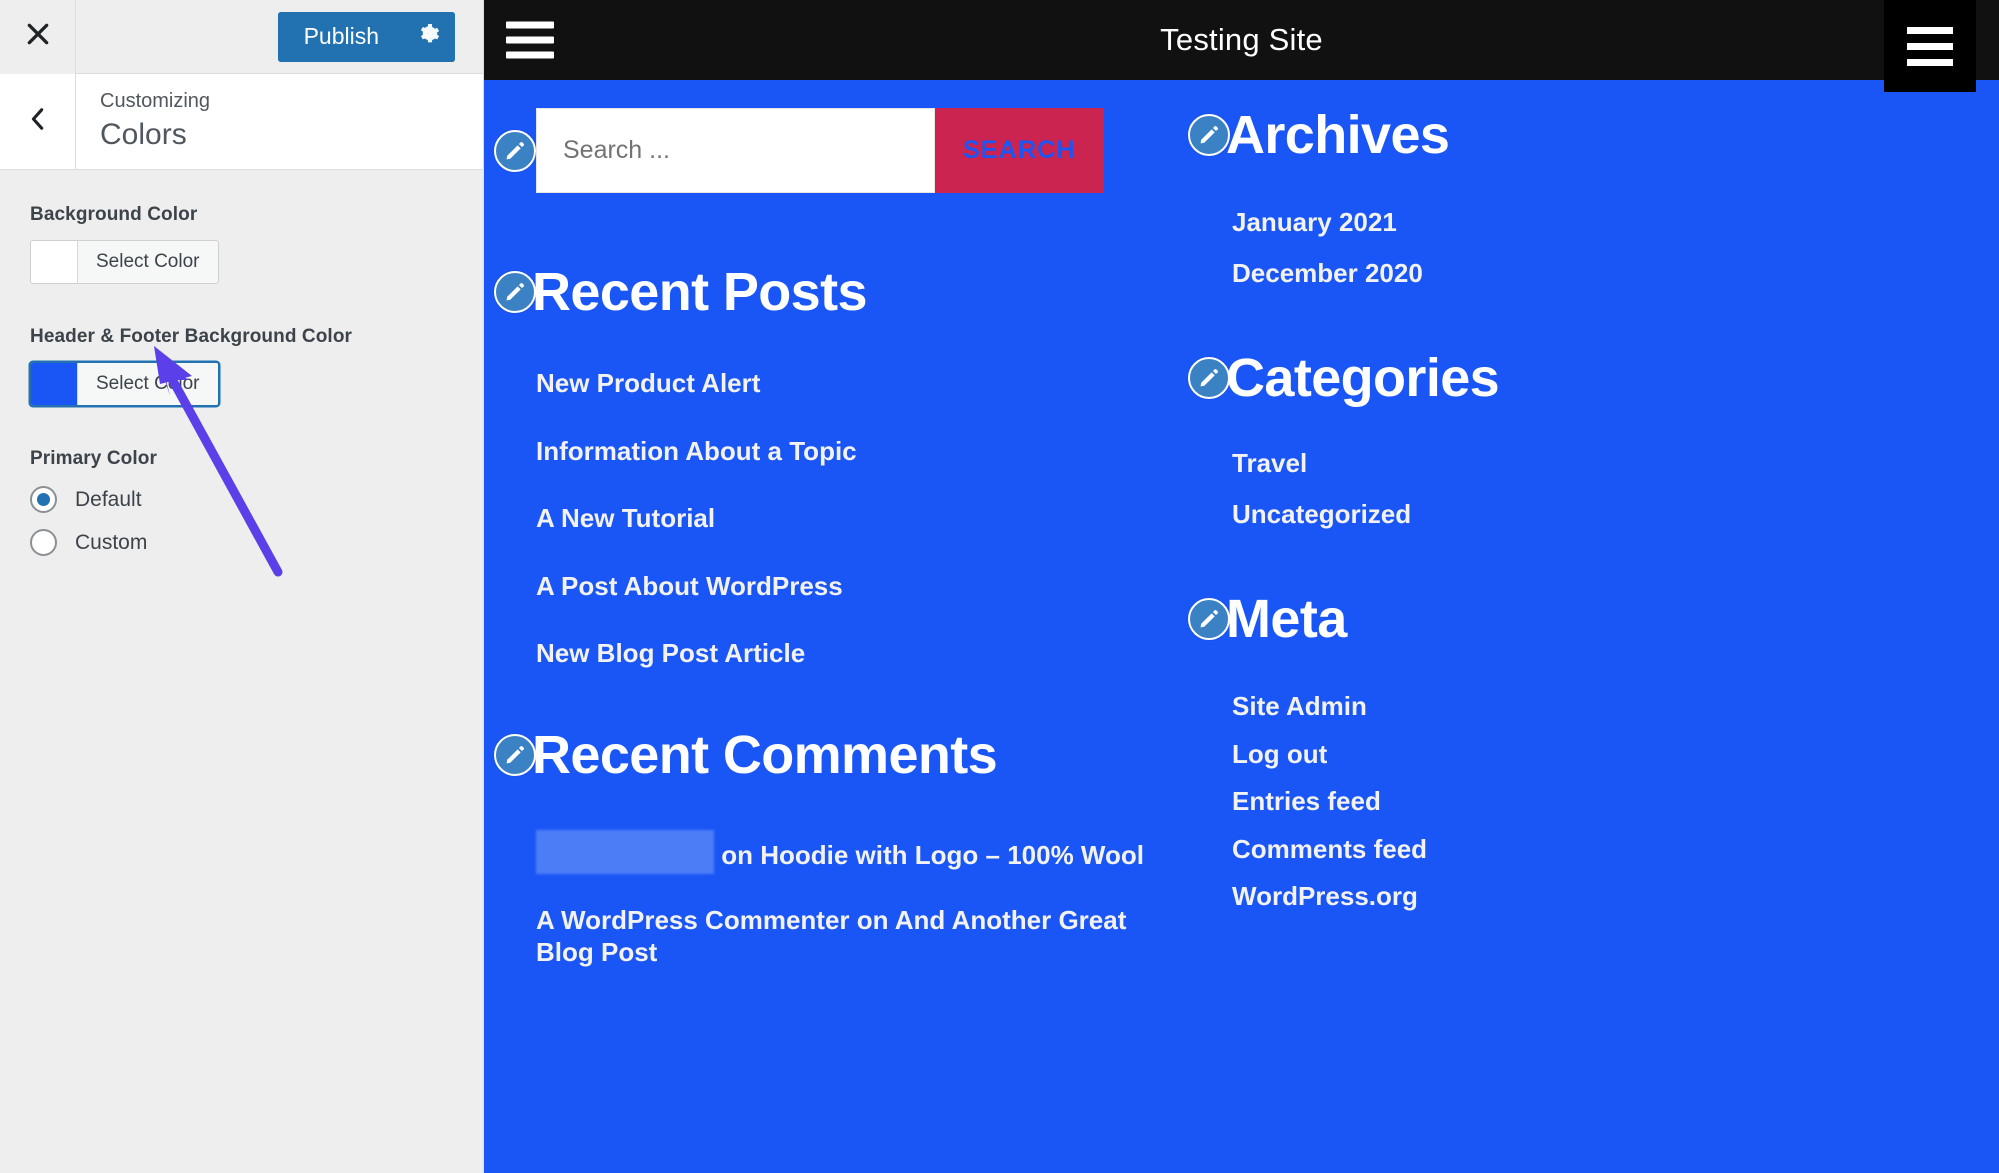  Describe the element at coordinates (241, 542) in the screenshot. I see `radio-option-custom: Custom` at that location.